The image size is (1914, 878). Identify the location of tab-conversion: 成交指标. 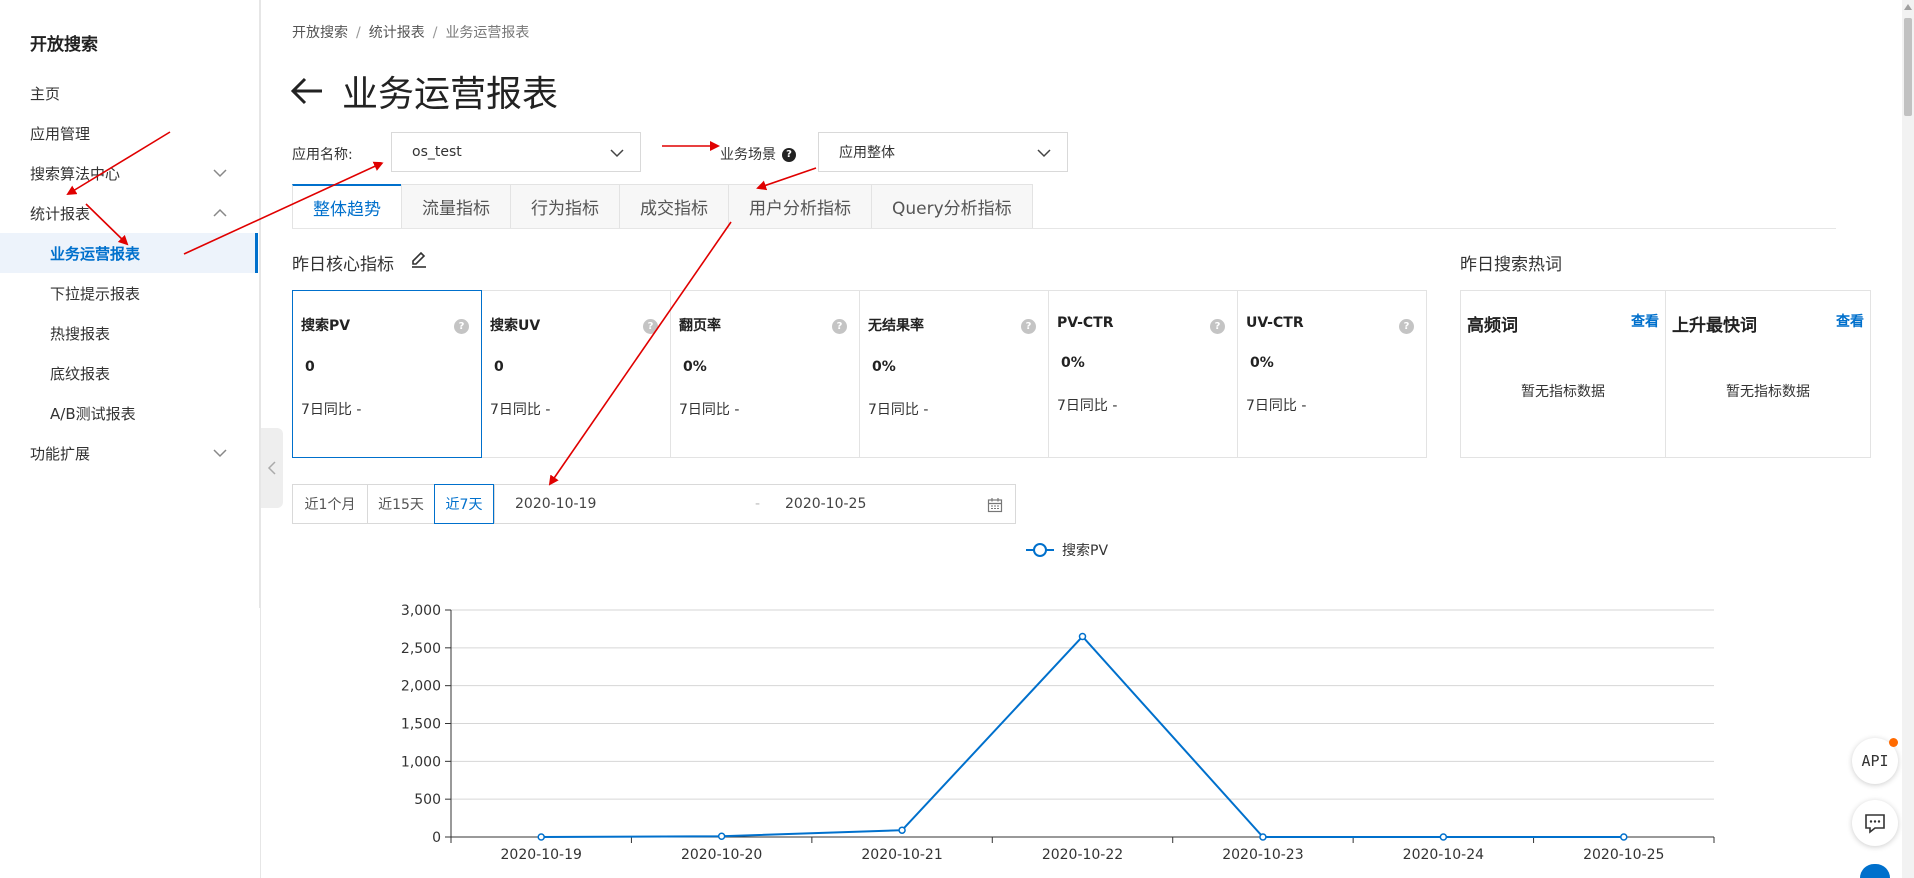
(674, 206).